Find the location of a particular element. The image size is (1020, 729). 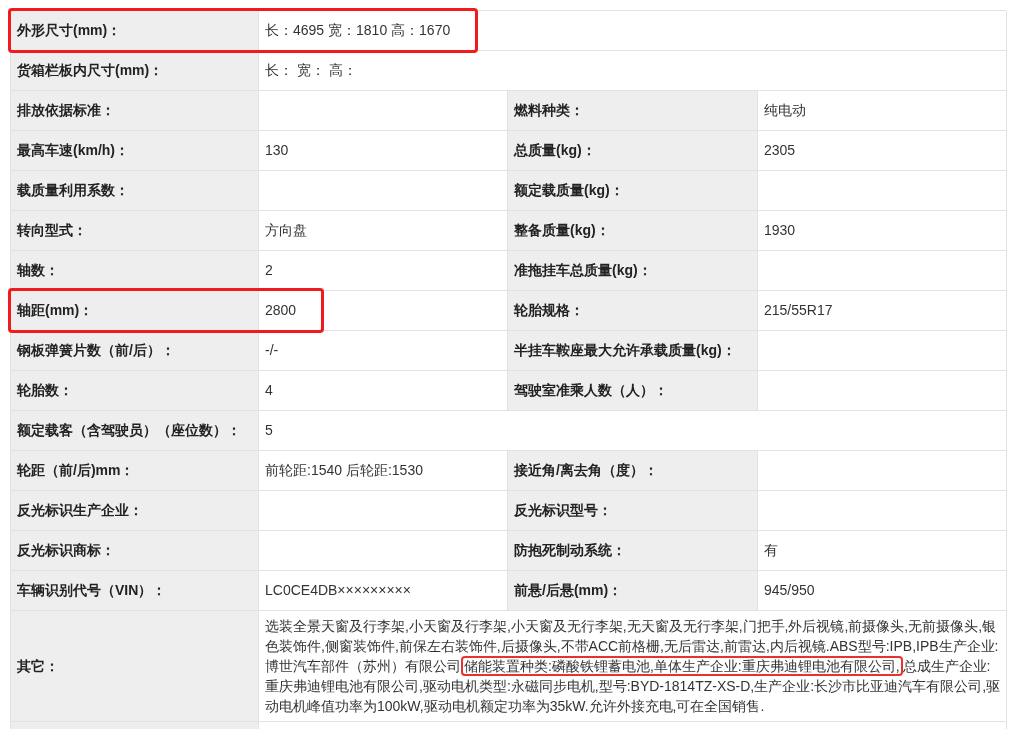

label-cell: 反光标识商标： is located at coordinates (135, 551).